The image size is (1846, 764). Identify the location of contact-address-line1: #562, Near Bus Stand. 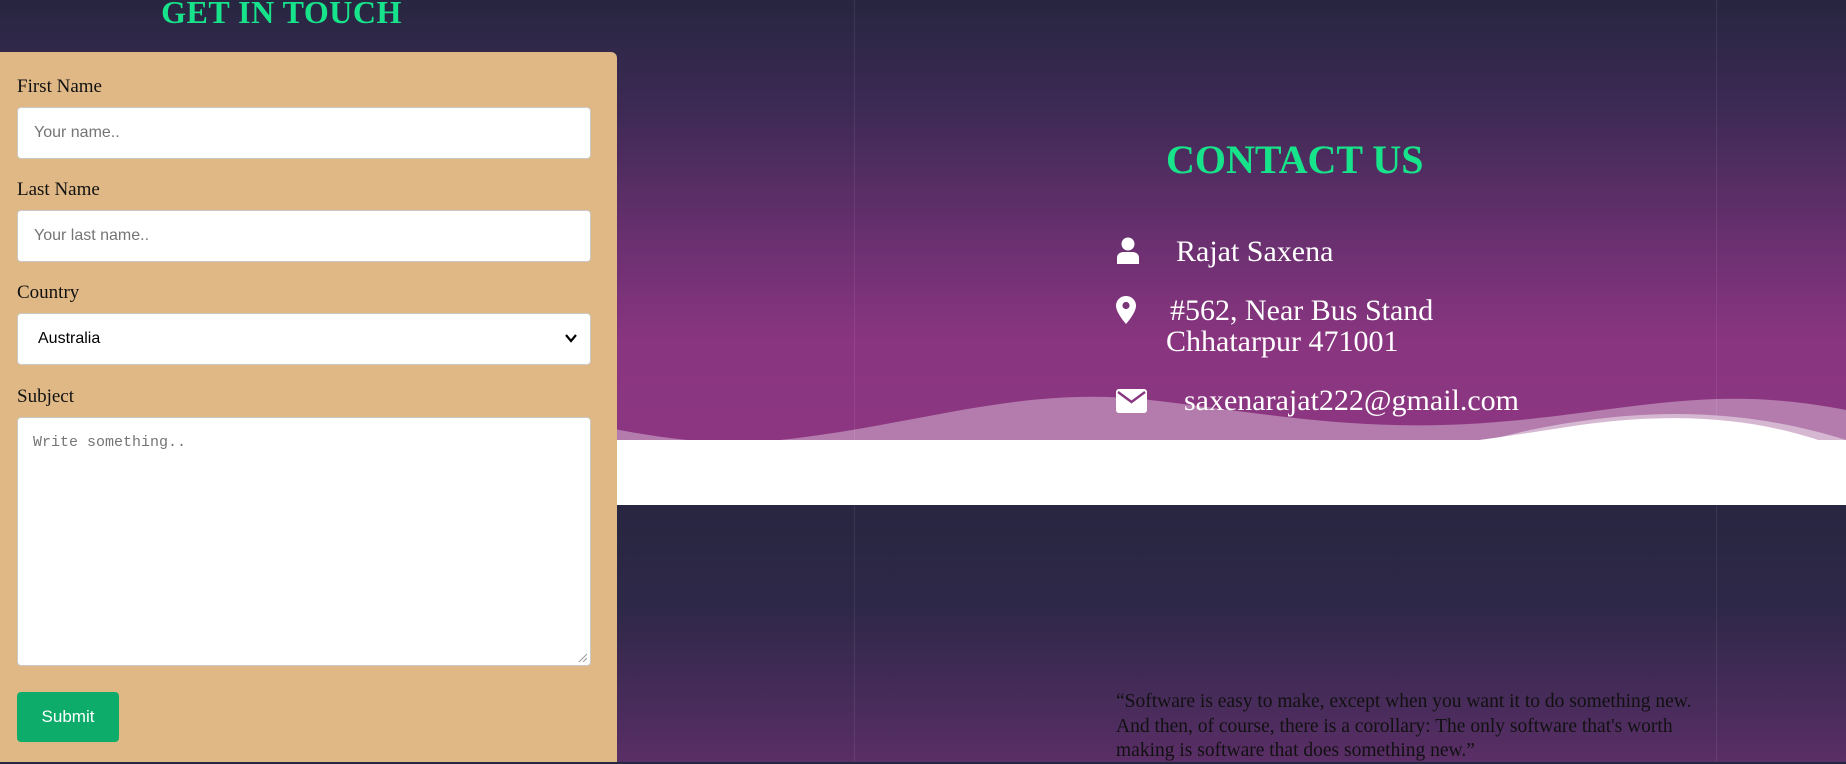
(1302, 310).